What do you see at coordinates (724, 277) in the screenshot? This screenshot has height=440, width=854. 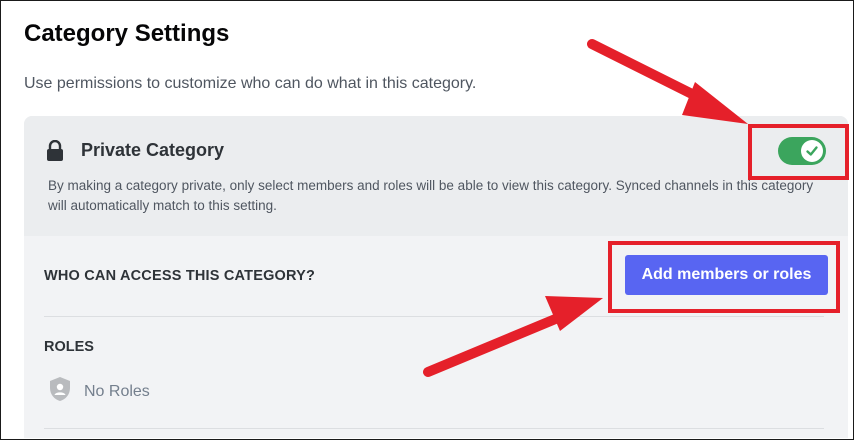 I see `button-highlight-box` at bounding box center [724, 277].